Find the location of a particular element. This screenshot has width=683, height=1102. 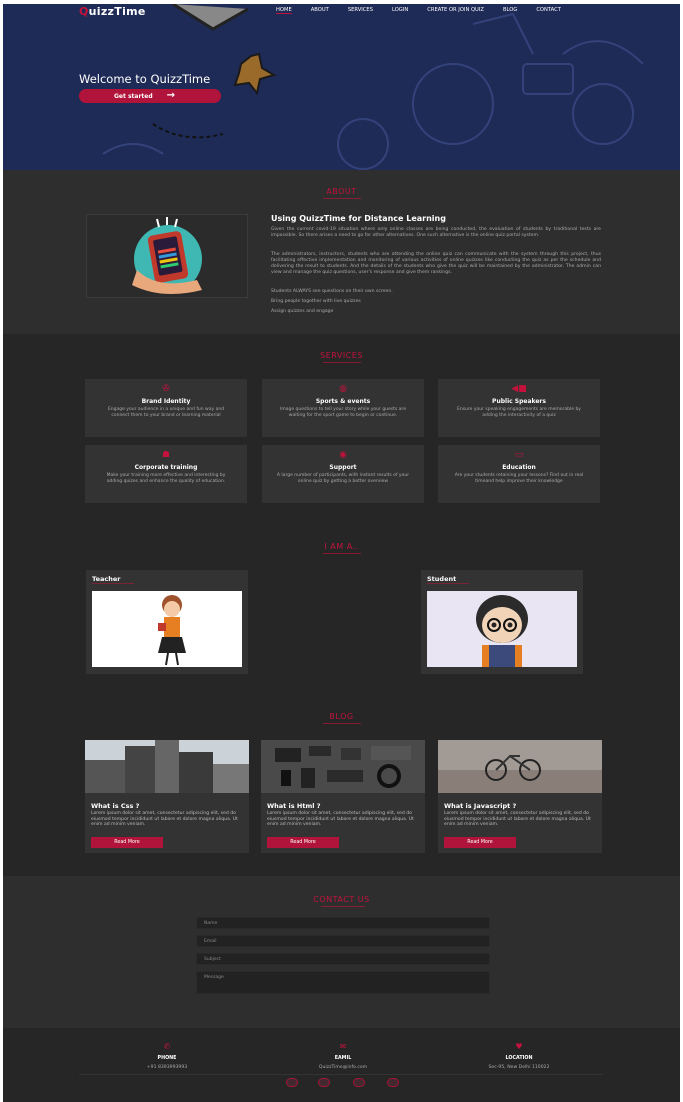

about-heading: Using QuizzTime for Distance Learning is located at coordinates (358, 218).